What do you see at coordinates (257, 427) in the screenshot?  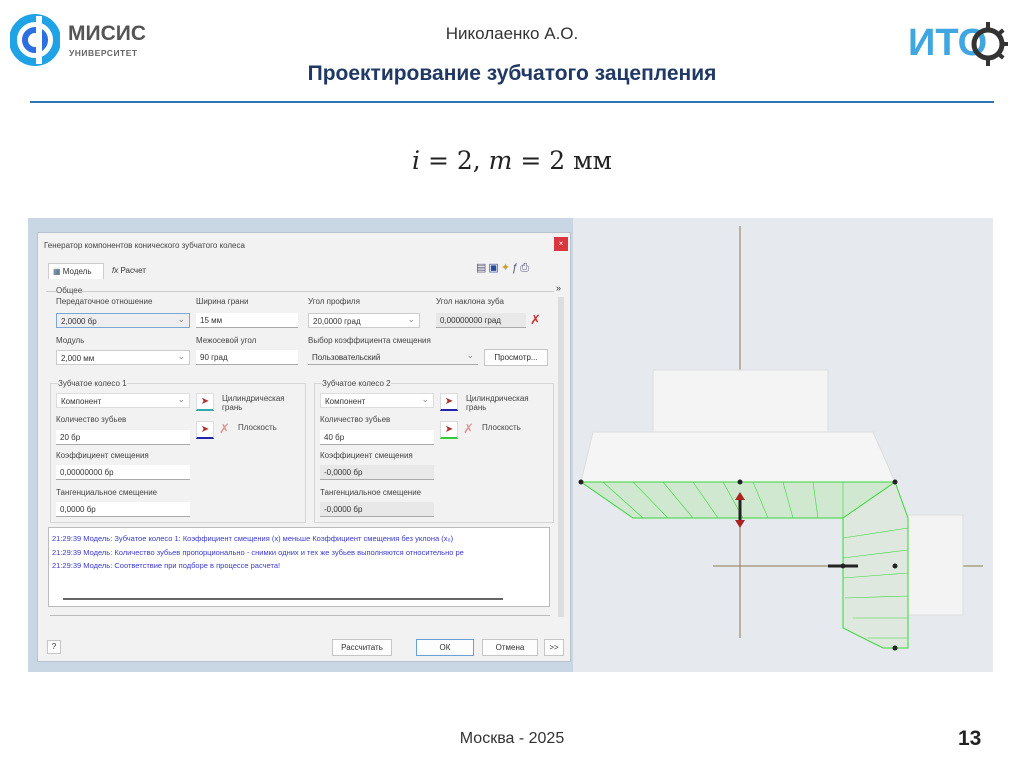 I see `gear1-plane-label: Плоскость` at bounding box center [257, 427].